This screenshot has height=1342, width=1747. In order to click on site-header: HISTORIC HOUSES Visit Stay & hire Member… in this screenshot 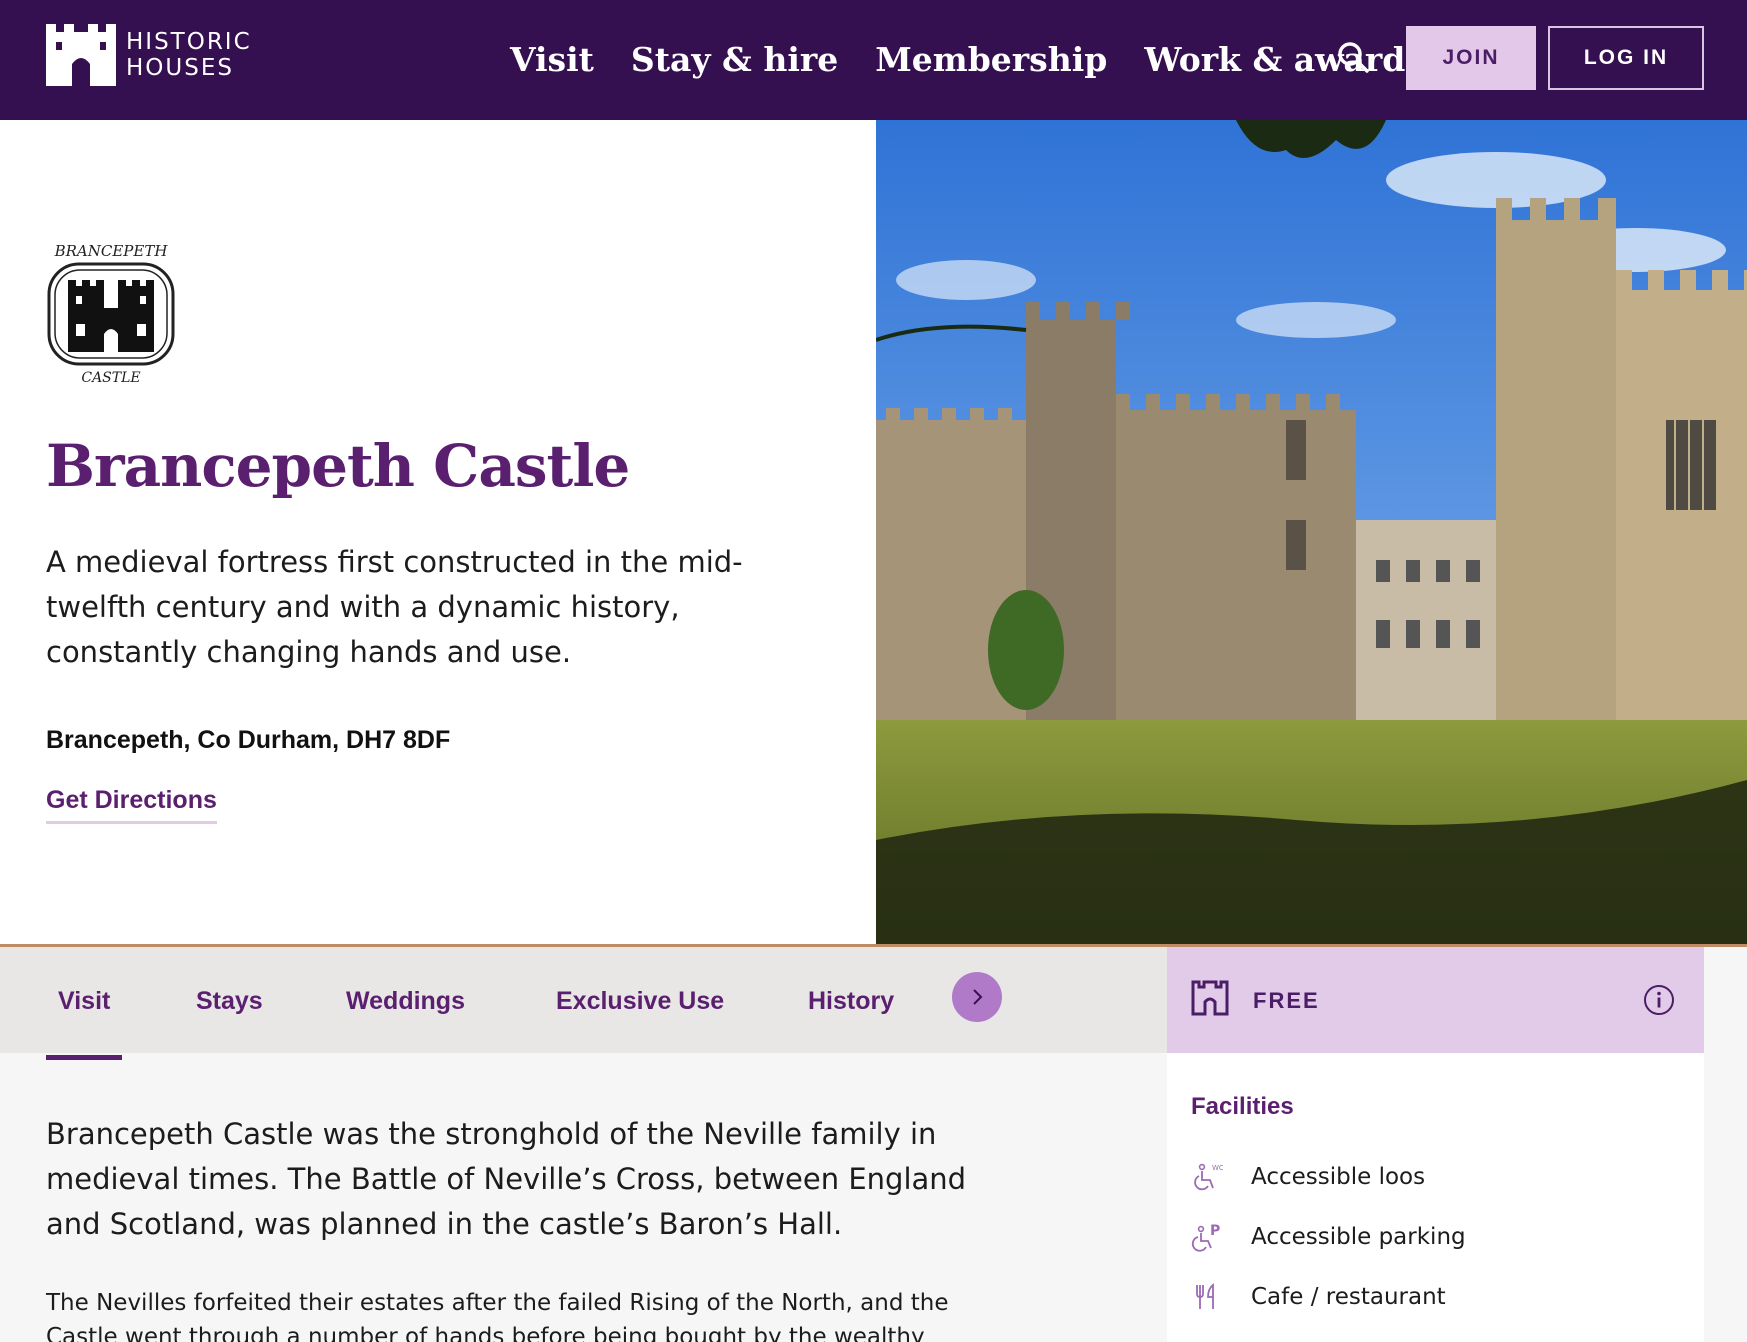, I will do `click(873, 60)`.